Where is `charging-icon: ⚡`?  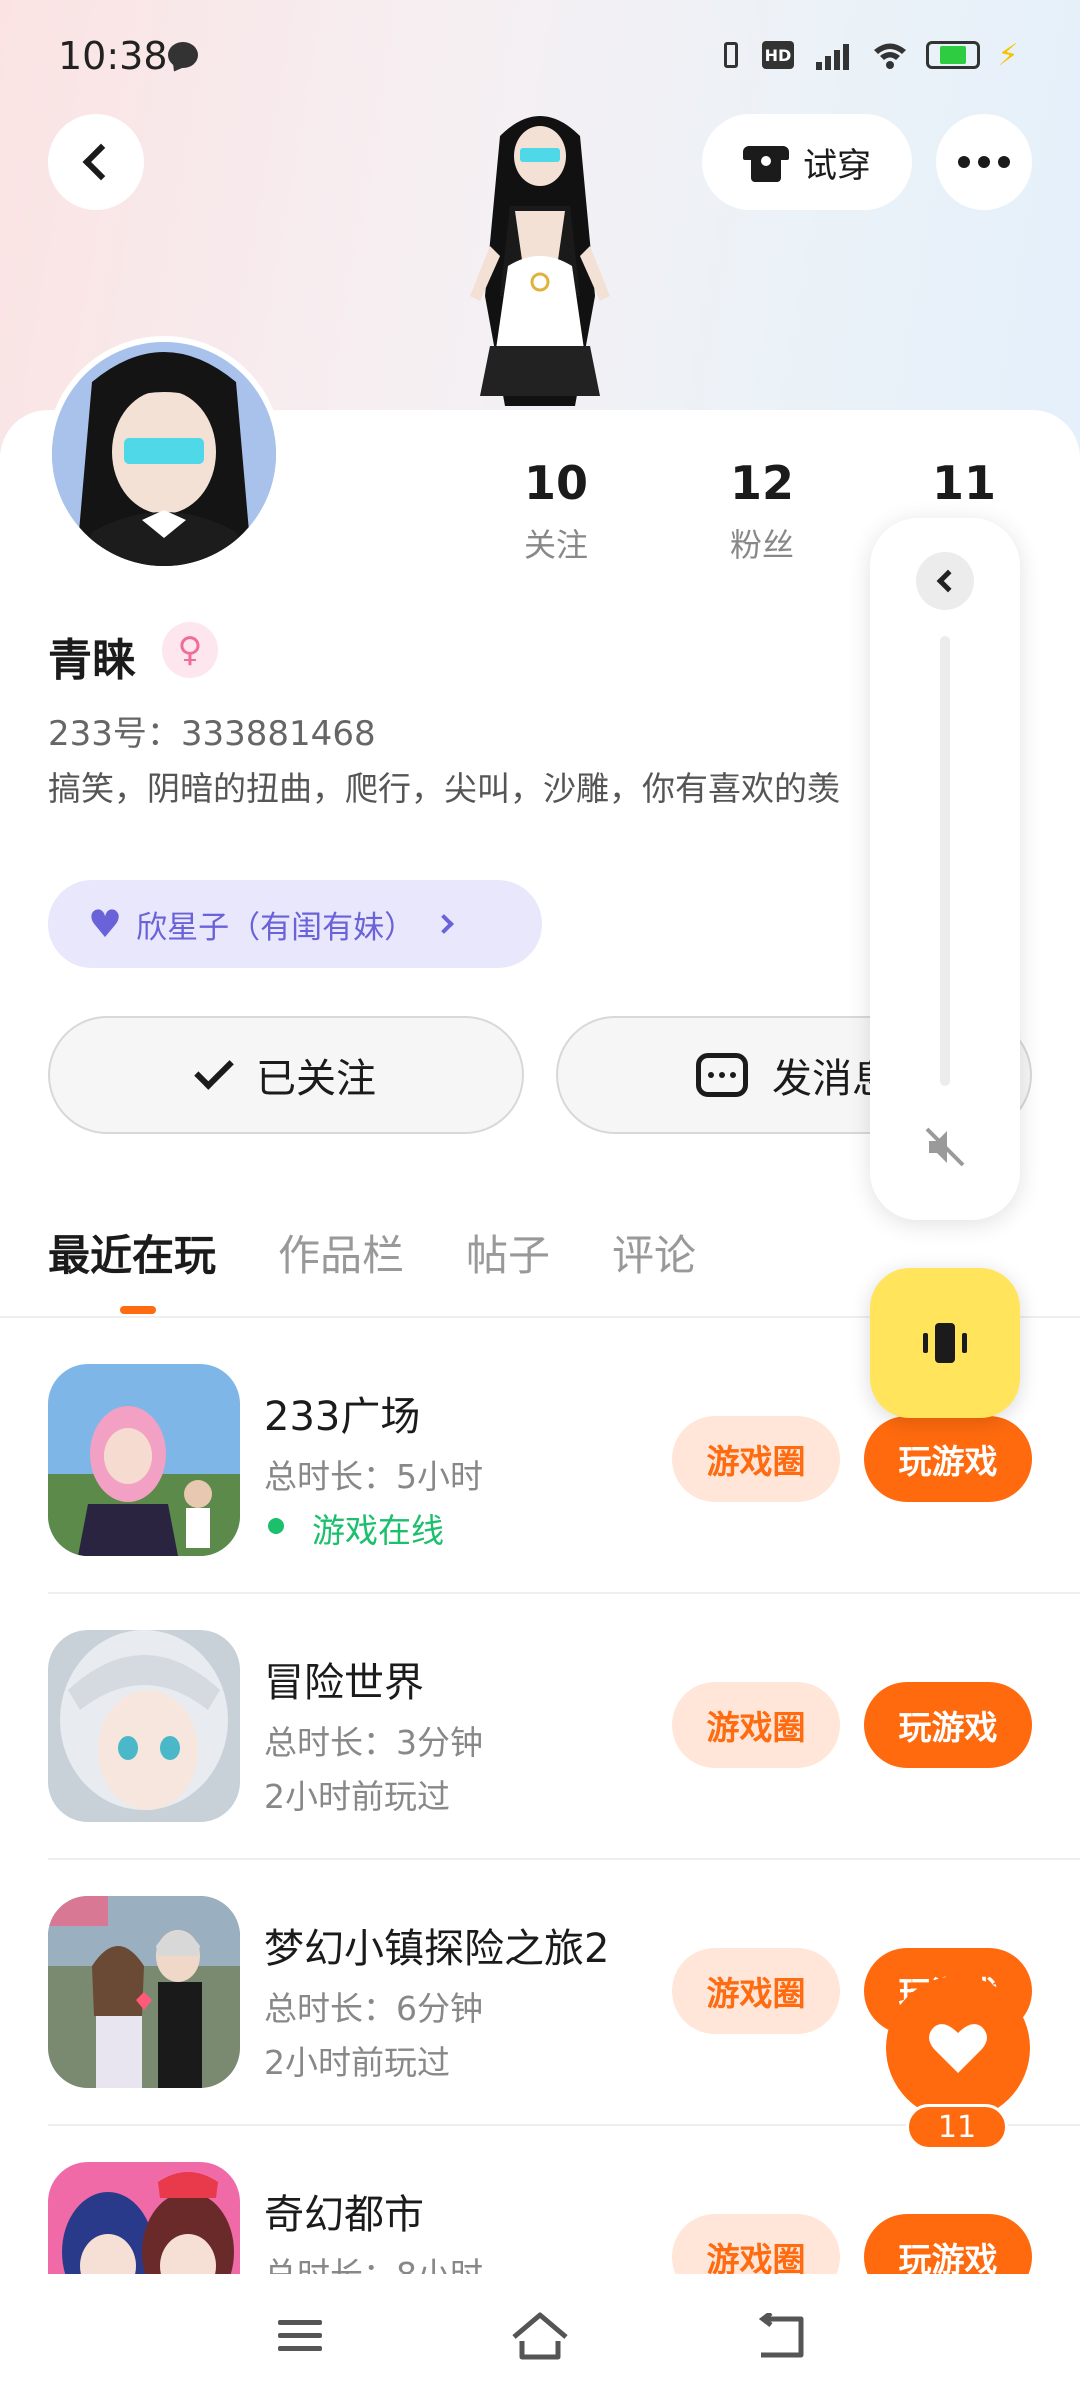 charging-icon: ⚡ is located at coordinates (1008, 55).